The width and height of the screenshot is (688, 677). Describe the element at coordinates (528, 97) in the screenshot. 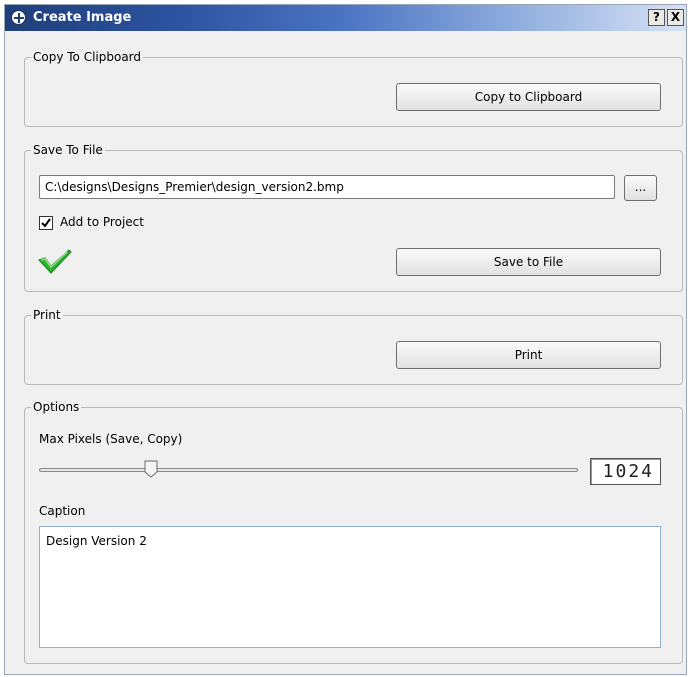

I see `copy-to-clipboard-button: Copy to Clipboard` at that location.